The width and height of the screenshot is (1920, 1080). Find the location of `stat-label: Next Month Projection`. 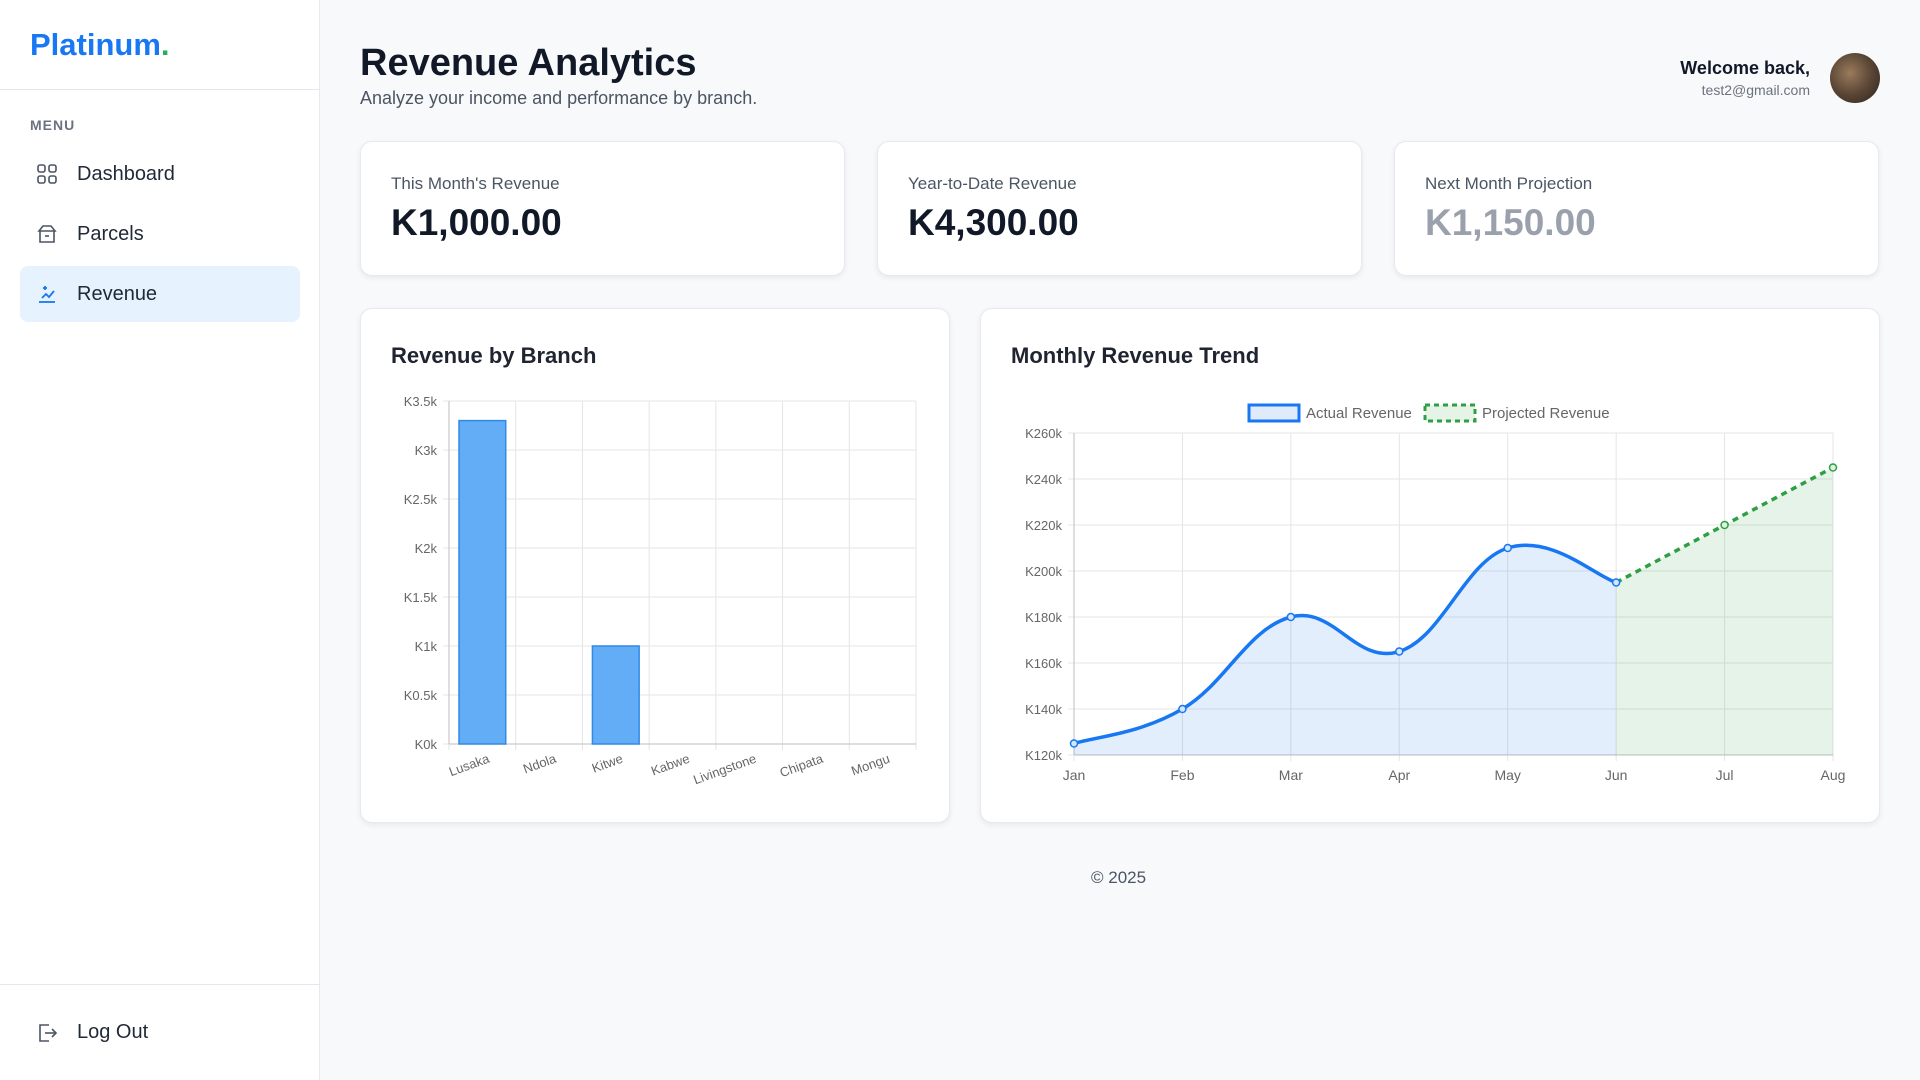

stat-label: Next Month Projection is located at coordinates (1509, 183).